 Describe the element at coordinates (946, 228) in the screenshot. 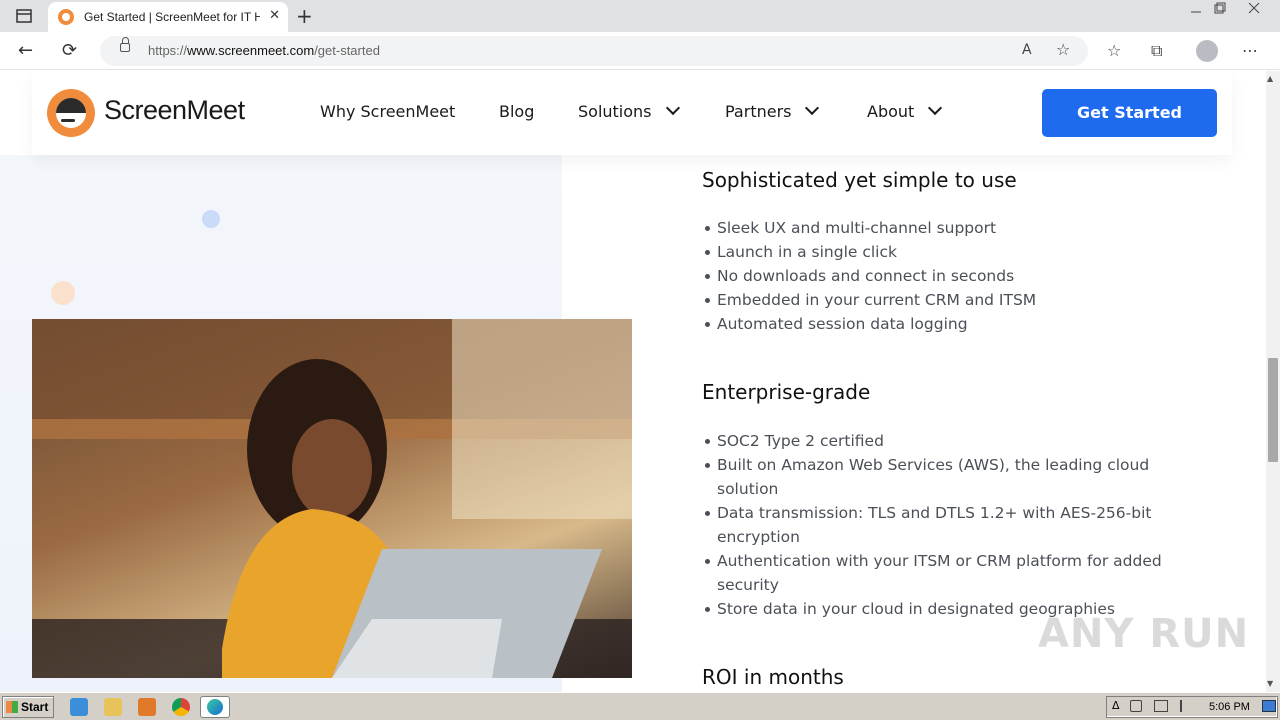

I see `list-item: Sleek UX and multi-channel support` at that location.